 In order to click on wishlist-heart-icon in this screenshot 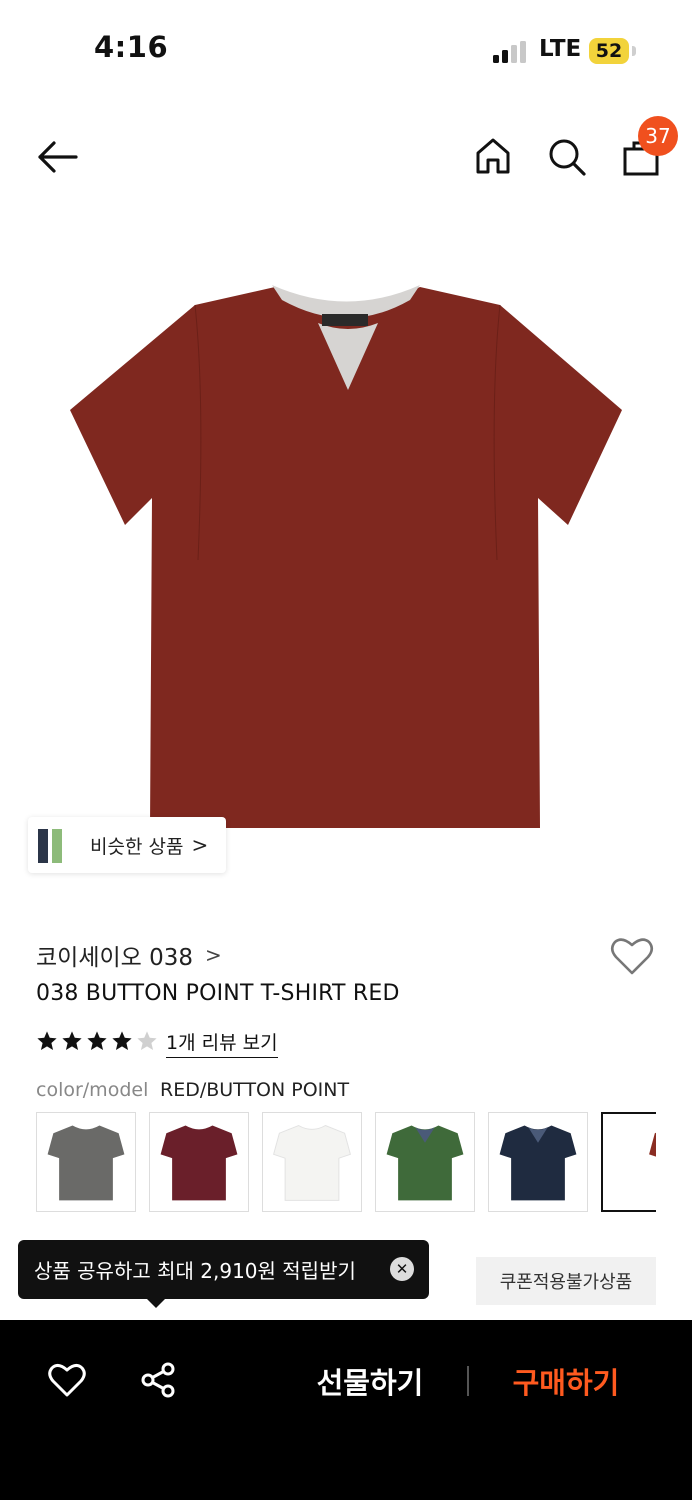, I will do `click(632, 956)`.